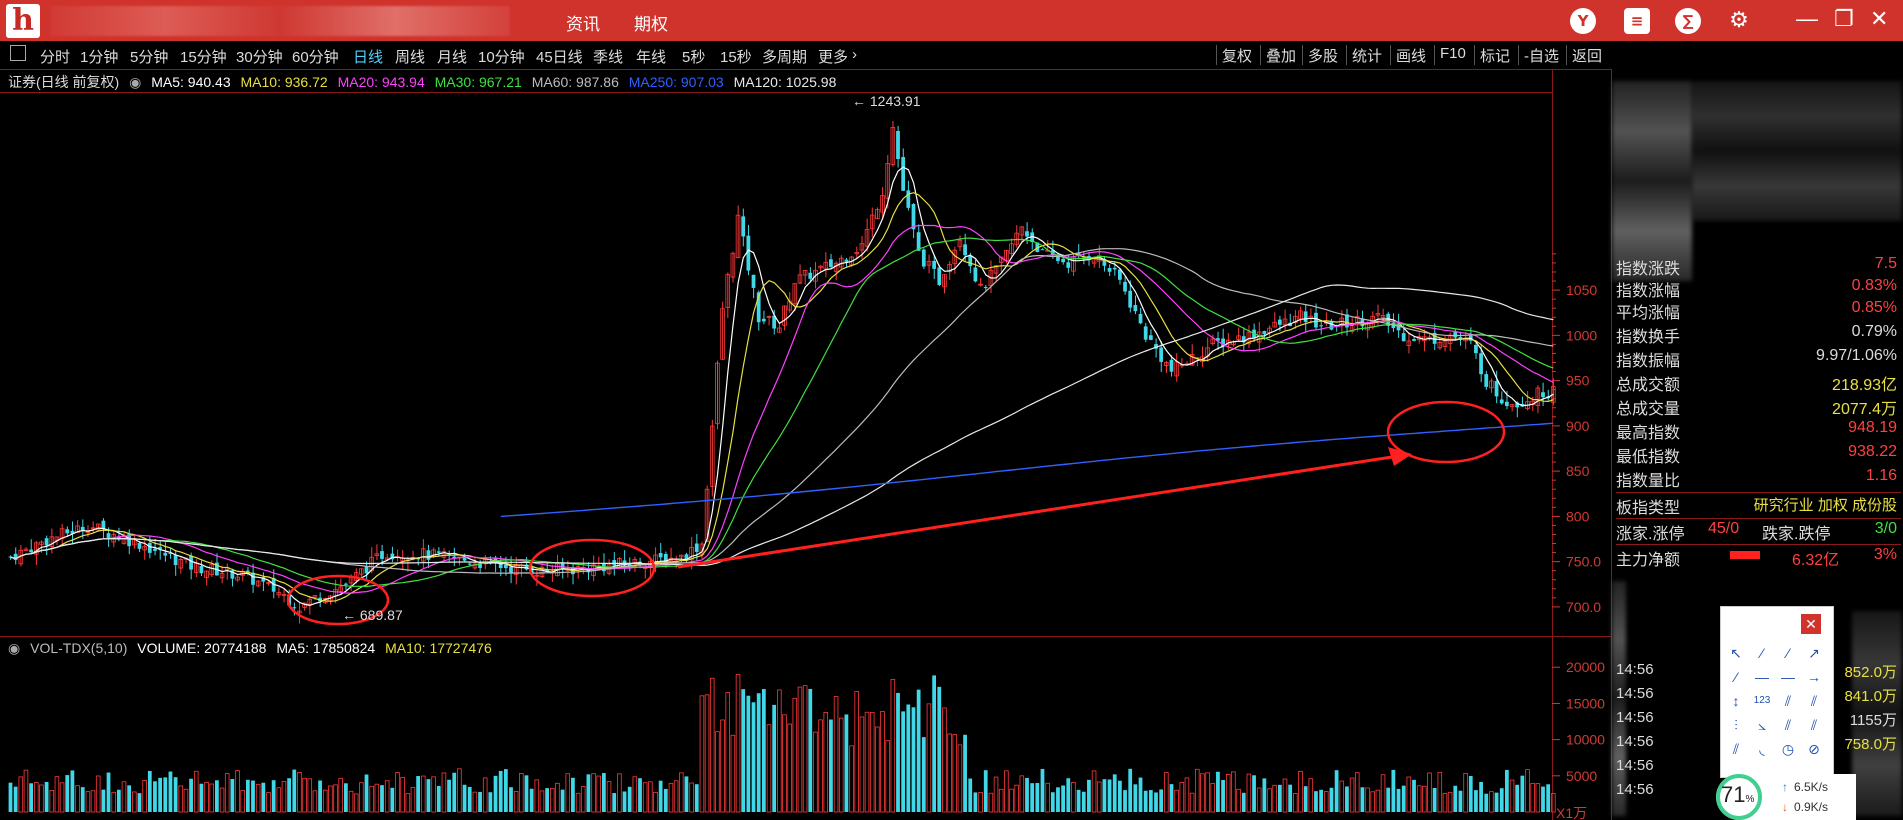 The image size is (1903, 820). Describe the element at coordinates (1762, 653) in the screenshot. I see `line-tool-icon: ⁄` at that location.